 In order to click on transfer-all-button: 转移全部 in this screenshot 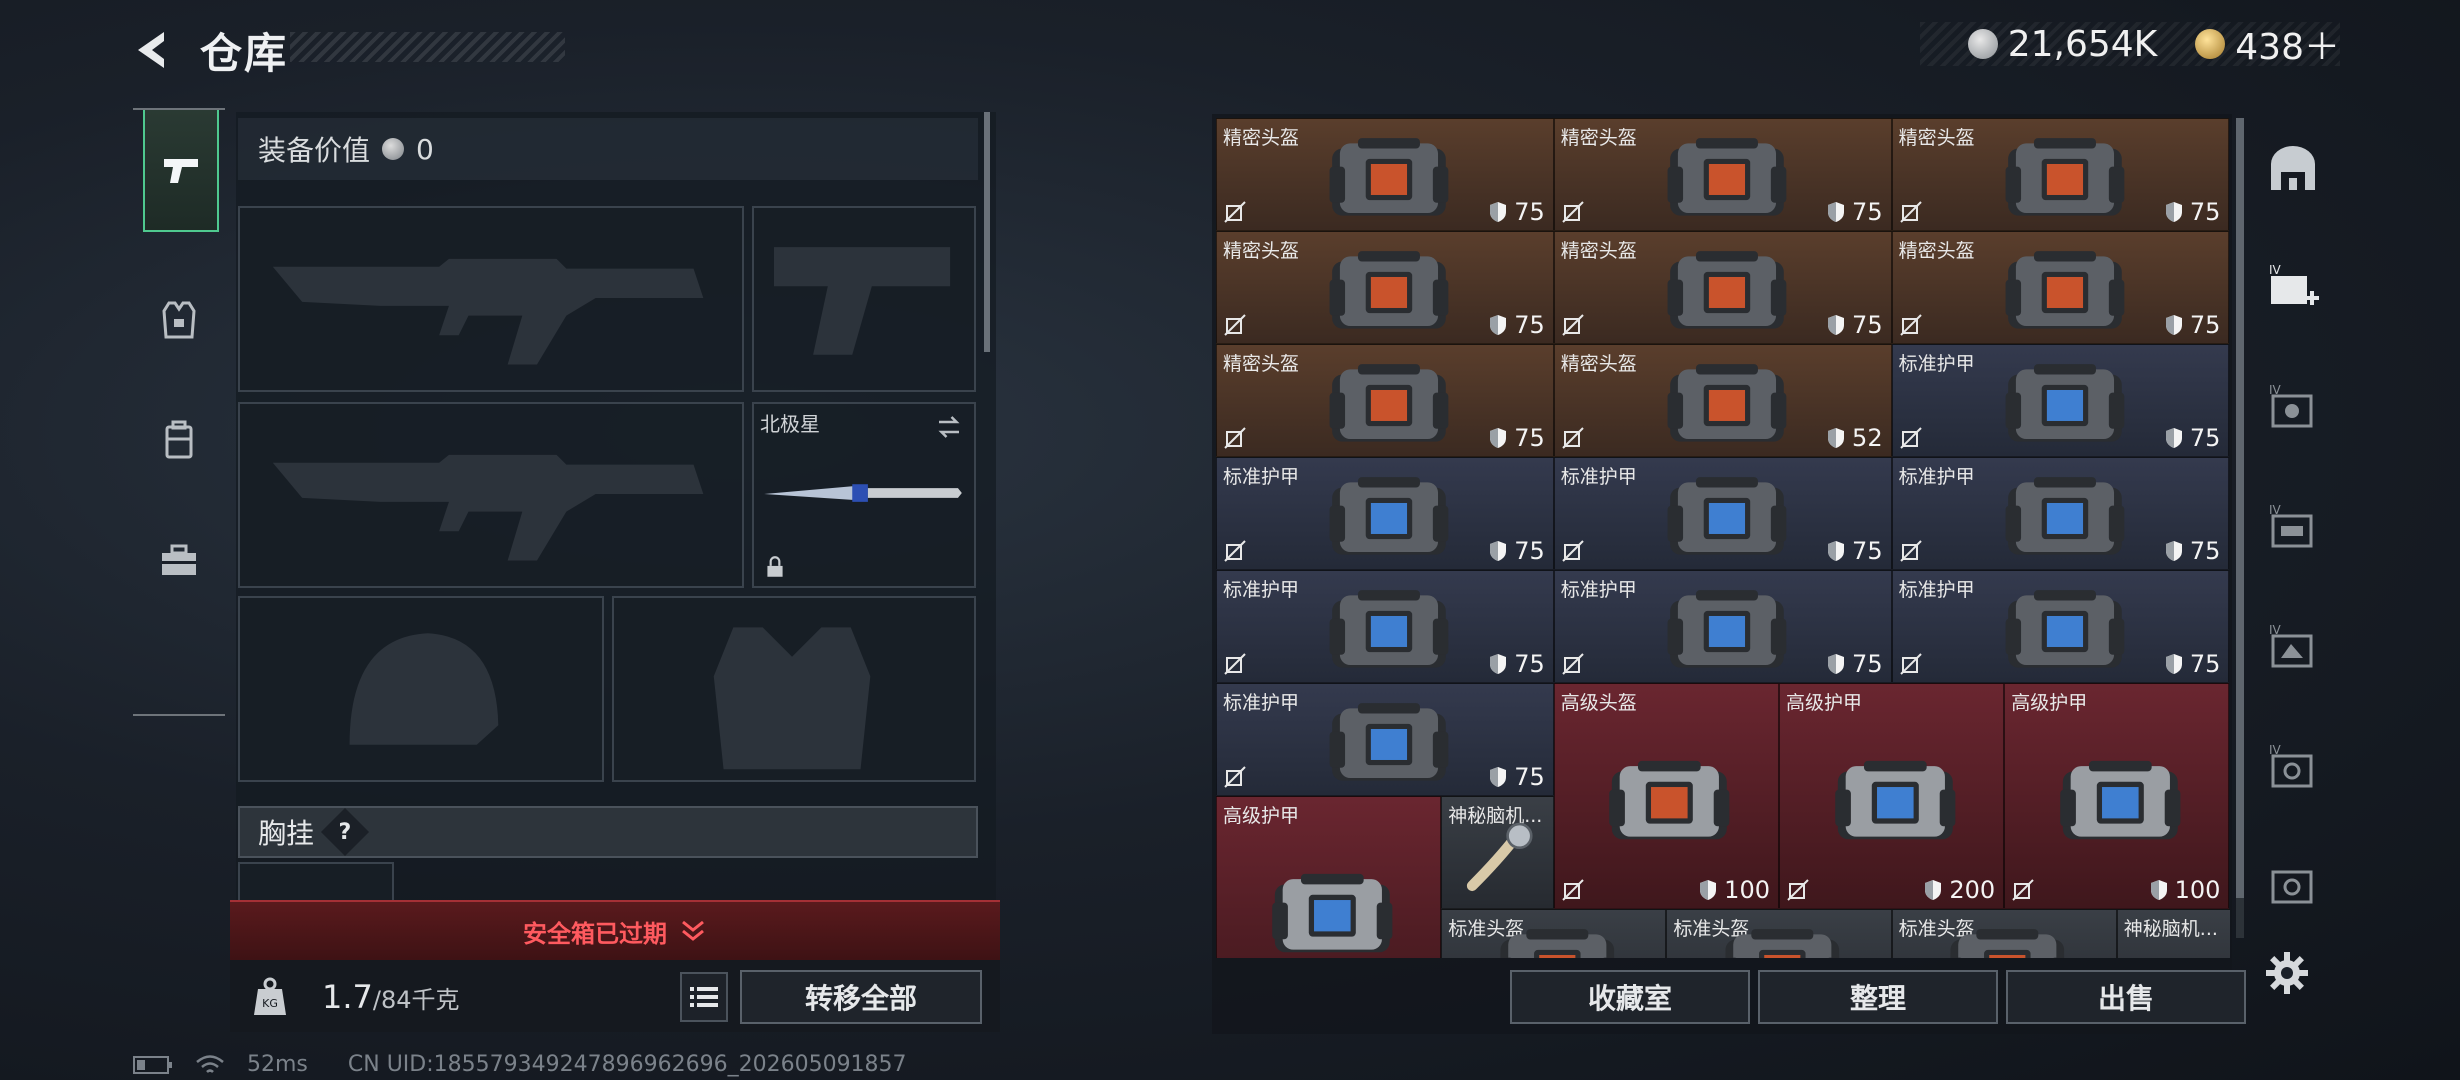, I will do `click(861, 997)`.